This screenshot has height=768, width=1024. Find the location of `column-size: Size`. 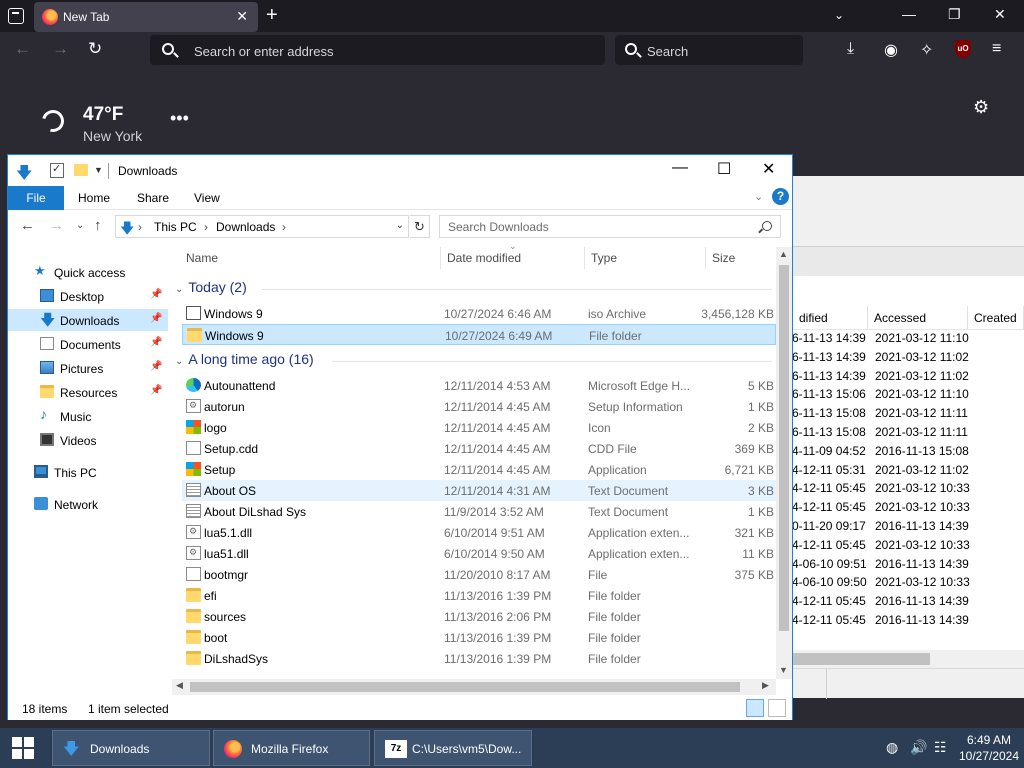

column-size: Size is located at coordinates (723, 258).